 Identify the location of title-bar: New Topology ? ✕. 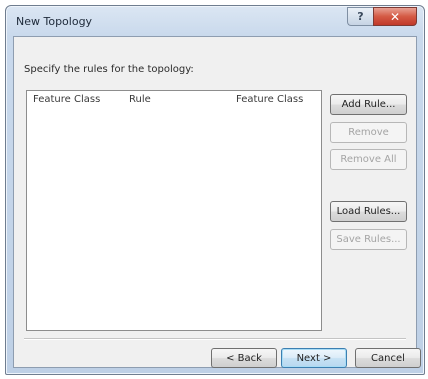
(215, 21).